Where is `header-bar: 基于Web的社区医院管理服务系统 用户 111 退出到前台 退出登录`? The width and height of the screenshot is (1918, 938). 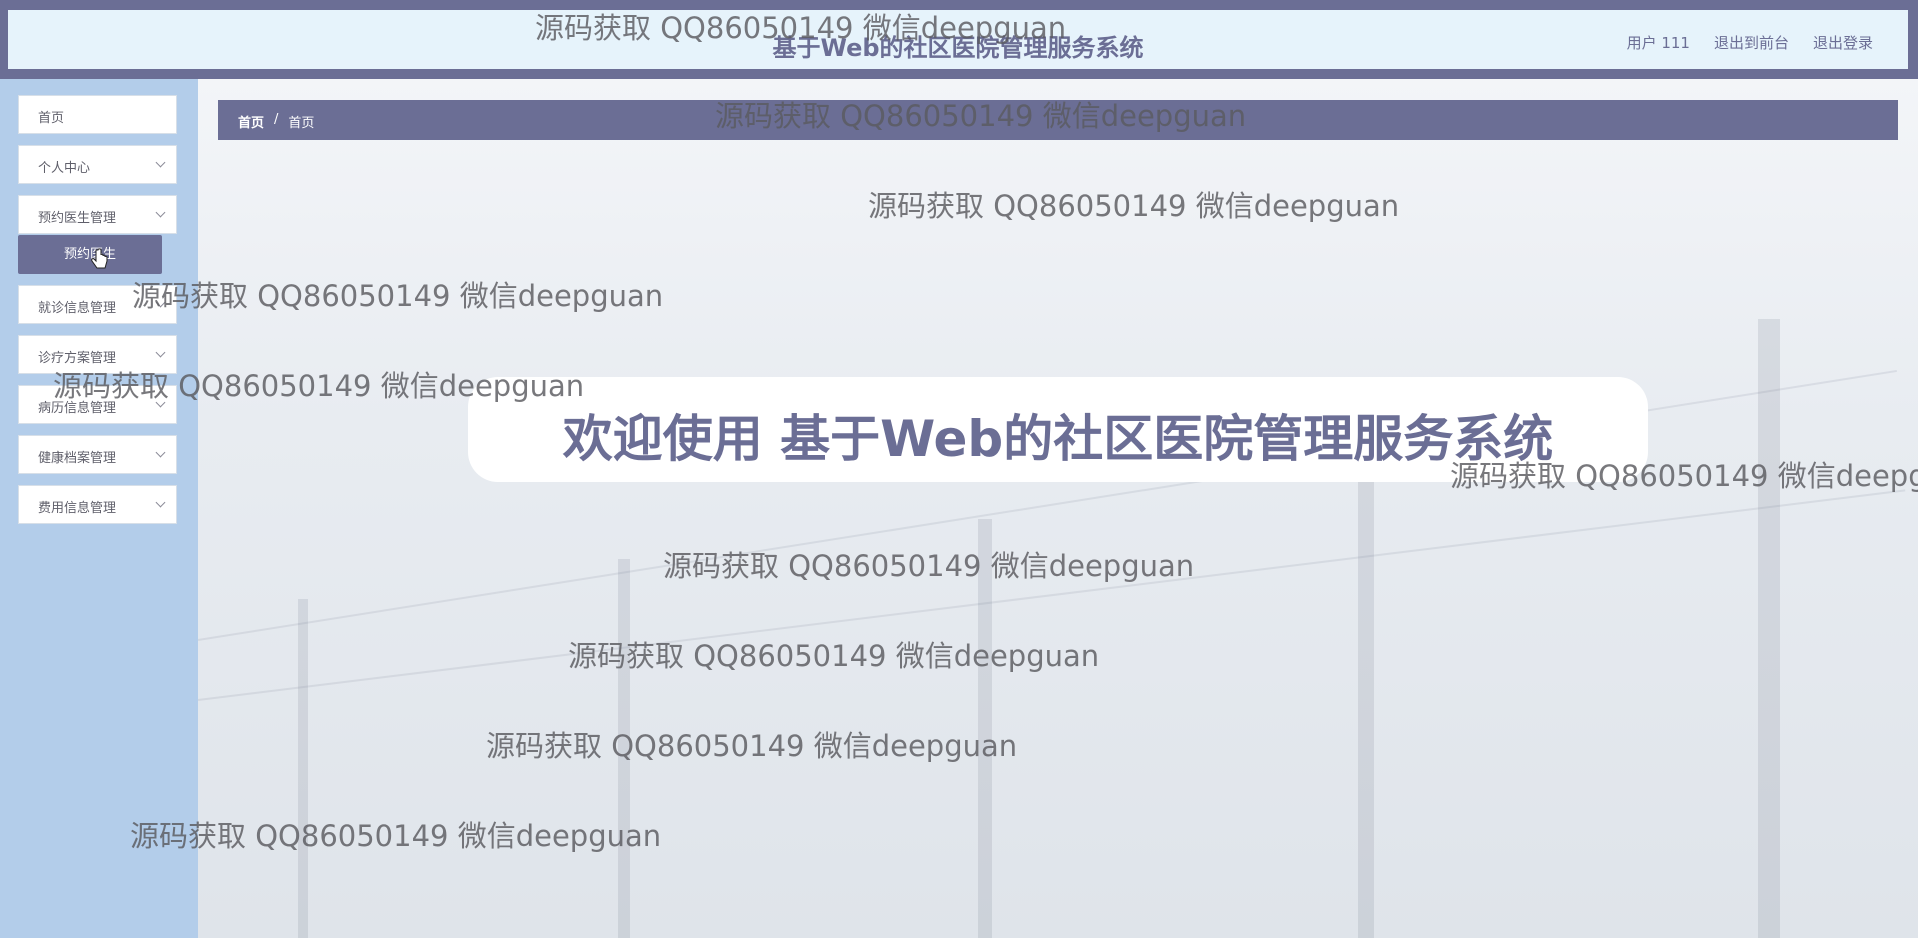 header-bar: 基于Web的社区医院管理服务系统 用户 111 退出到前台 退出登录 is located at coordinates (958, 39).